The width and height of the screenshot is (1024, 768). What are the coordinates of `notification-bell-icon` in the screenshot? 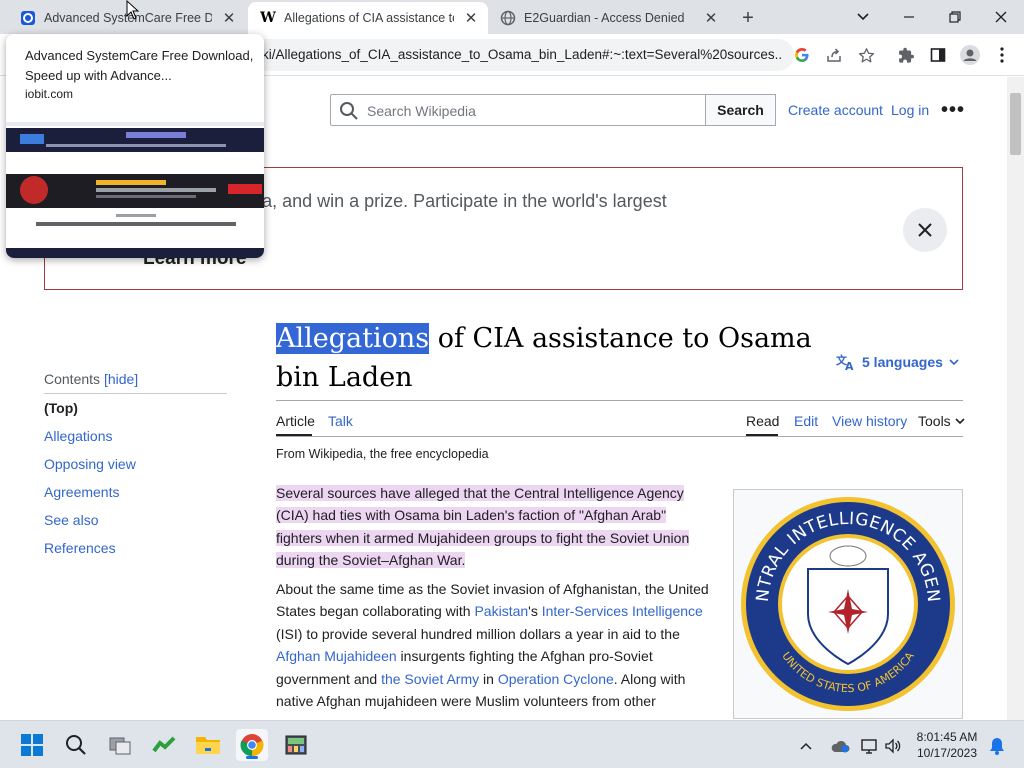 It's located at (997, 746).